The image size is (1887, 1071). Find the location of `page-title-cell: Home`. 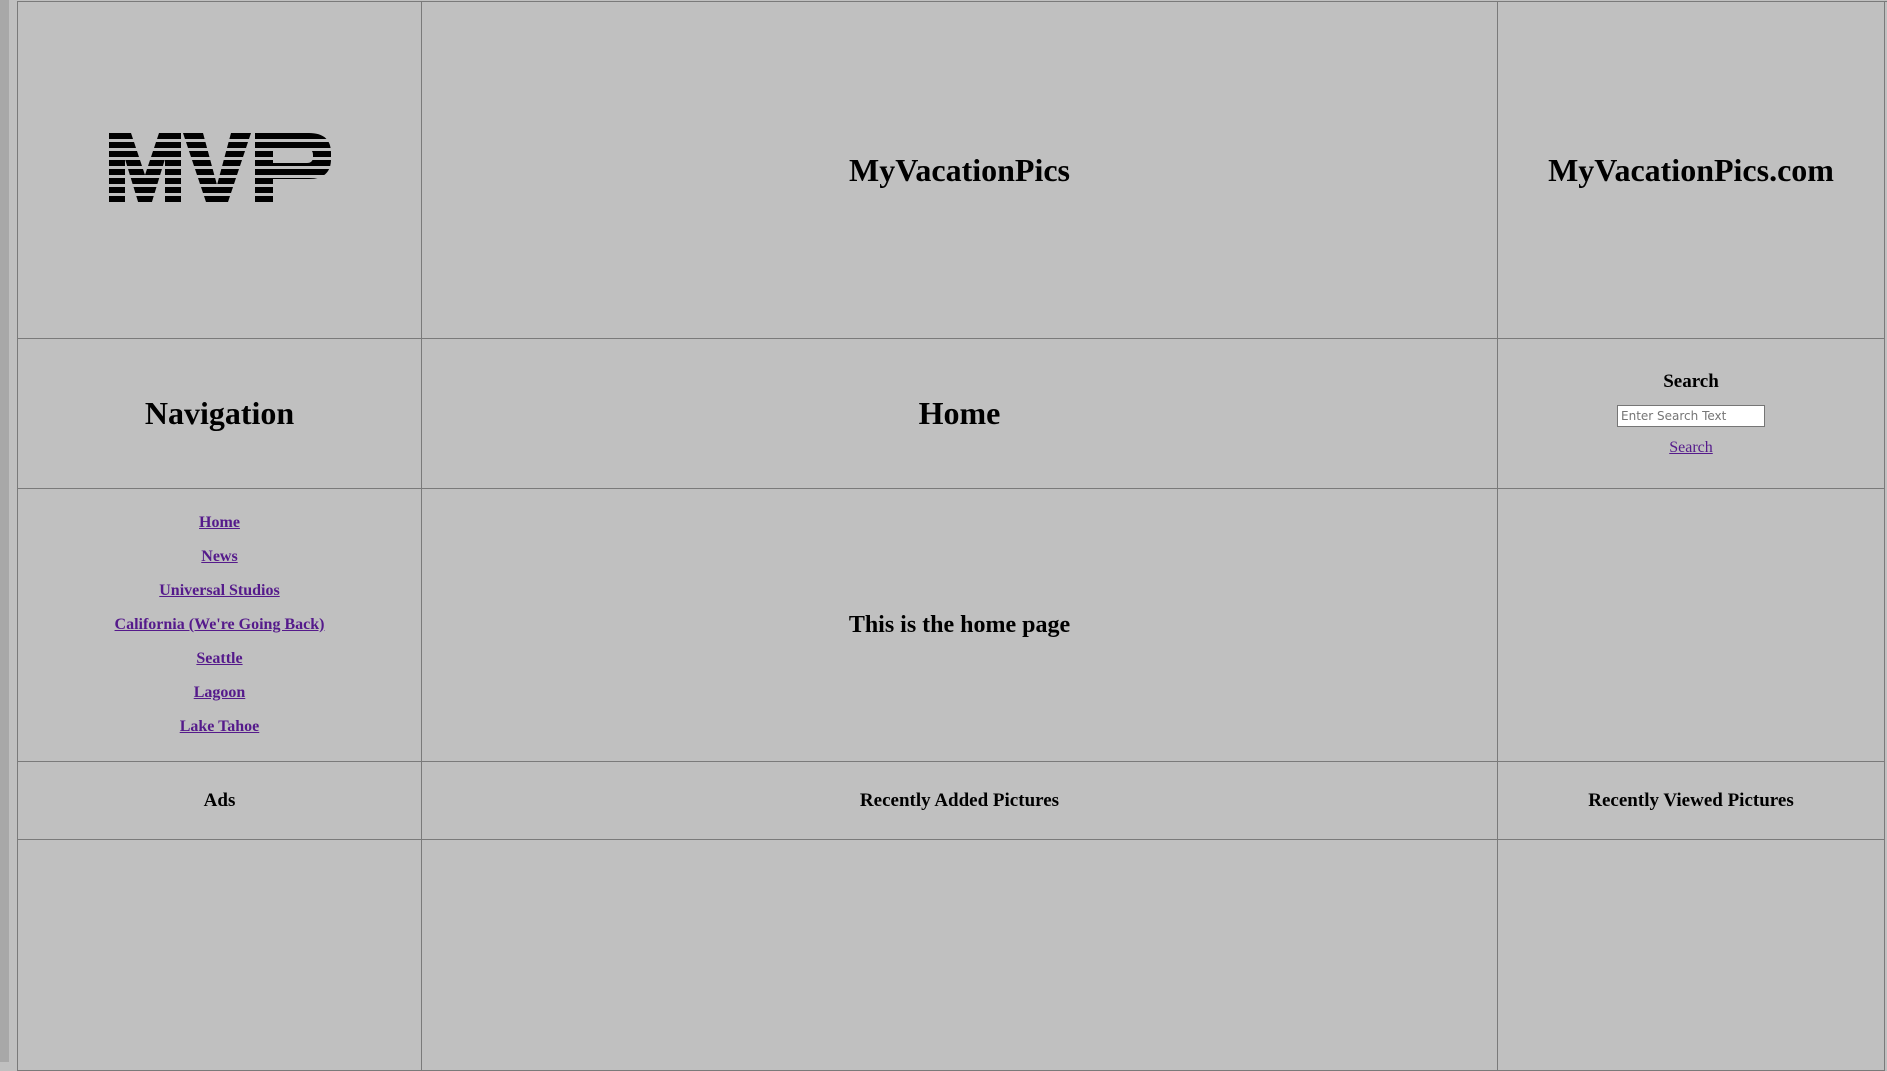

page-title-cell: Home is located at coordinates (960, 414).